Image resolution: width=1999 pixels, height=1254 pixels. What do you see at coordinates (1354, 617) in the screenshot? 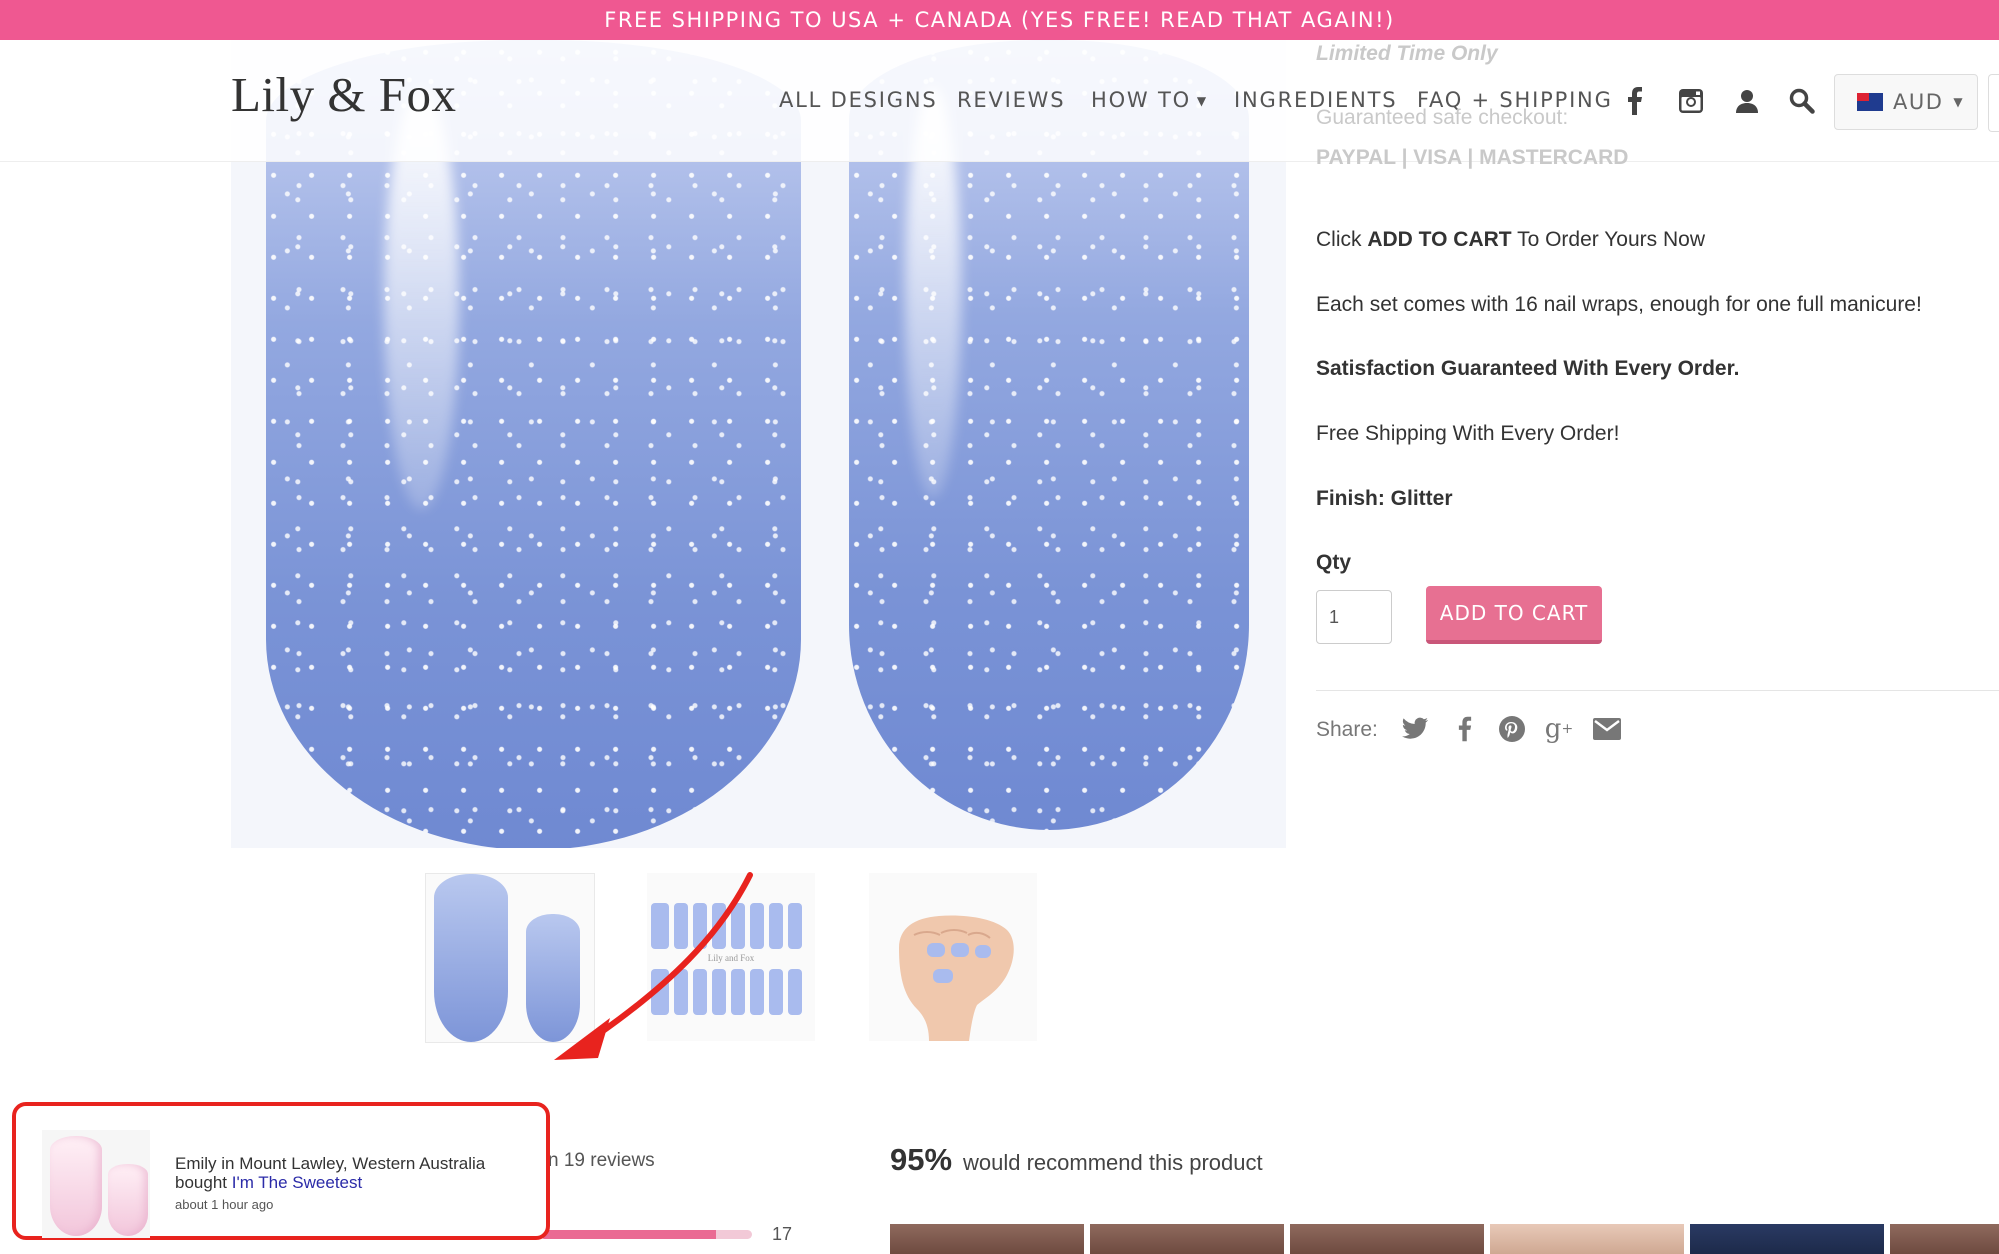
I see `qty-input` at bounding box center [1354, 617].